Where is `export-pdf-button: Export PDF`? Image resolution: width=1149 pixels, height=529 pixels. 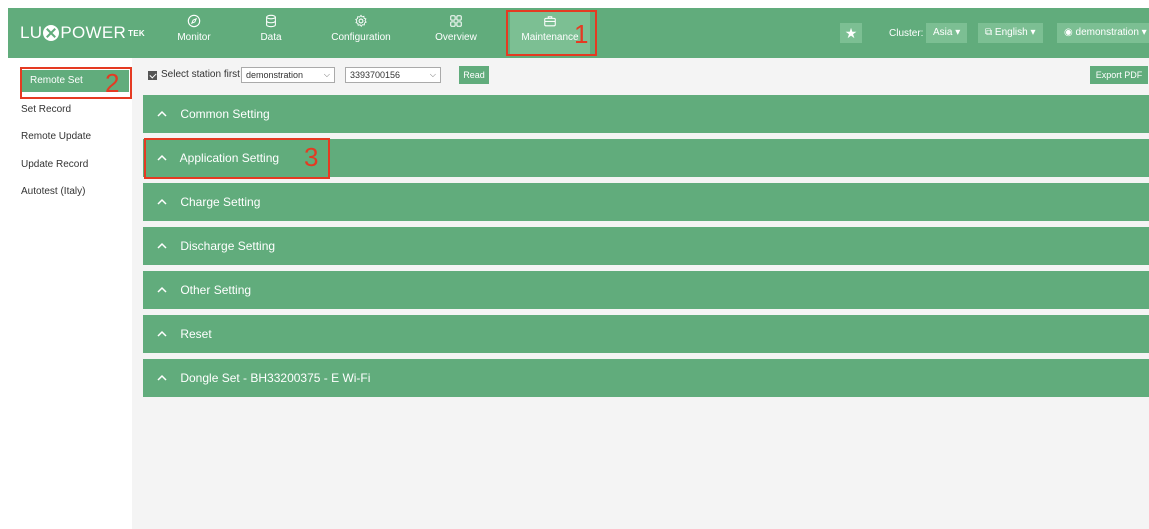
export-pdf-button: Export PDF is located at coordinates (1119, 75).